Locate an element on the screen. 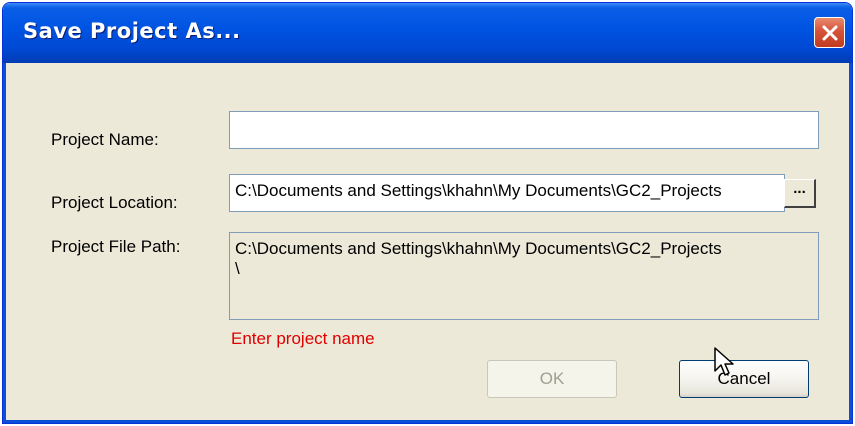  close-icon is located at coordinates (830, 33).